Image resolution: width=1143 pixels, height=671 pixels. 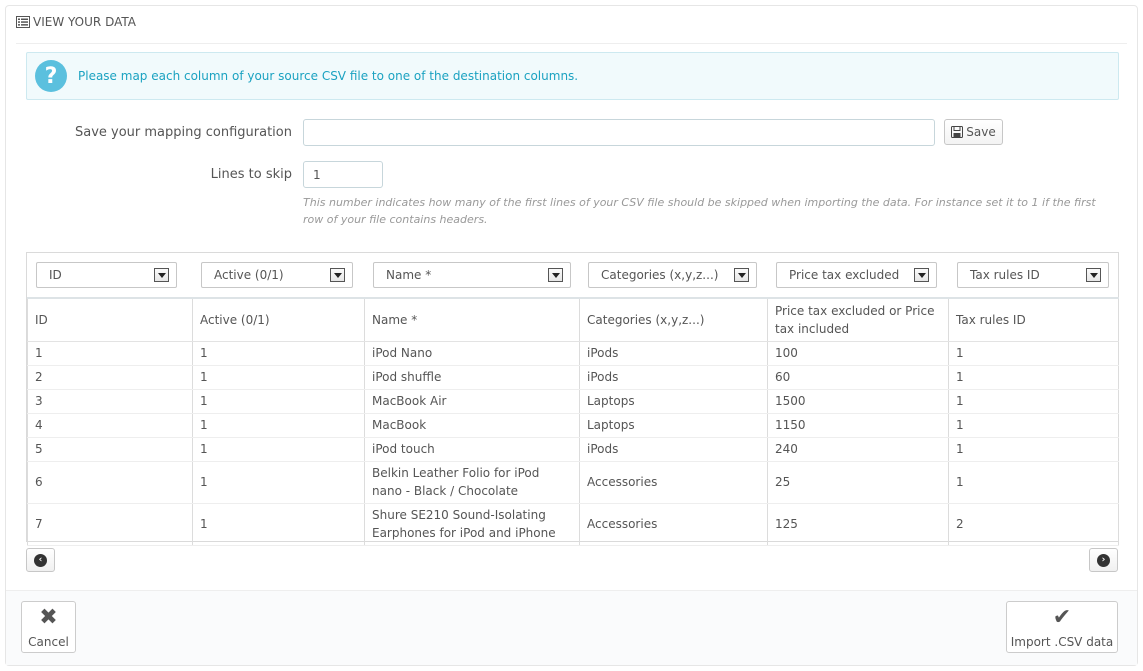 What do you see at coordinates (277, 275) in the screenshot?
I see `column-select-2: Active (0/1)` at bounding box center [277, 275].